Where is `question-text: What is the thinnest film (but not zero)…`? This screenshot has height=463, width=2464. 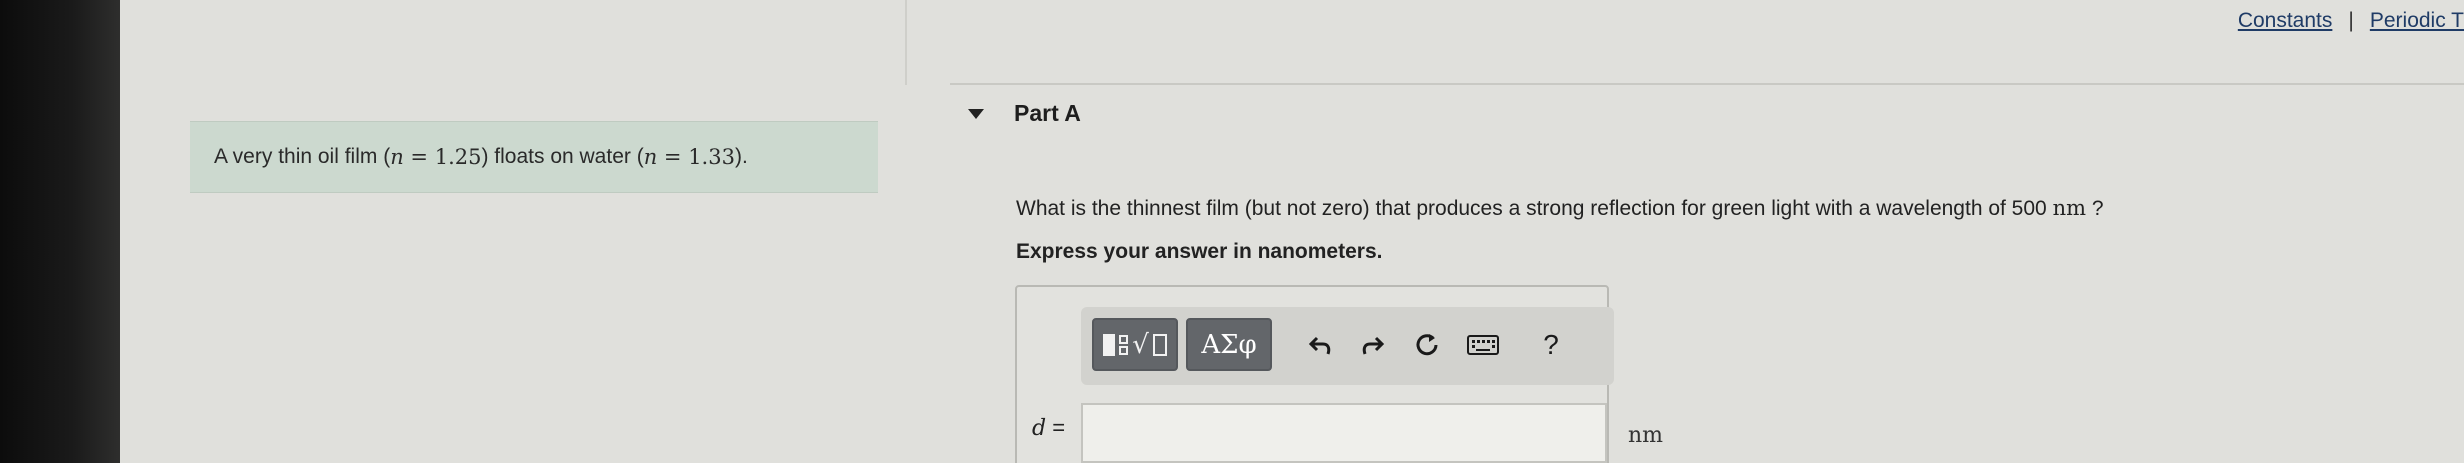 question-text: What is the thinnest film (but not zero)… is located at coordinates (1560, 208).